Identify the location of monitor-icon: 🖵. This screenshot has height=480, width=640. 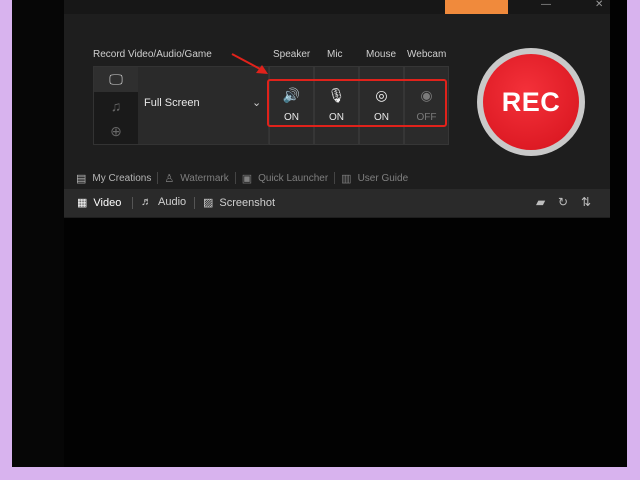
(116, 79).